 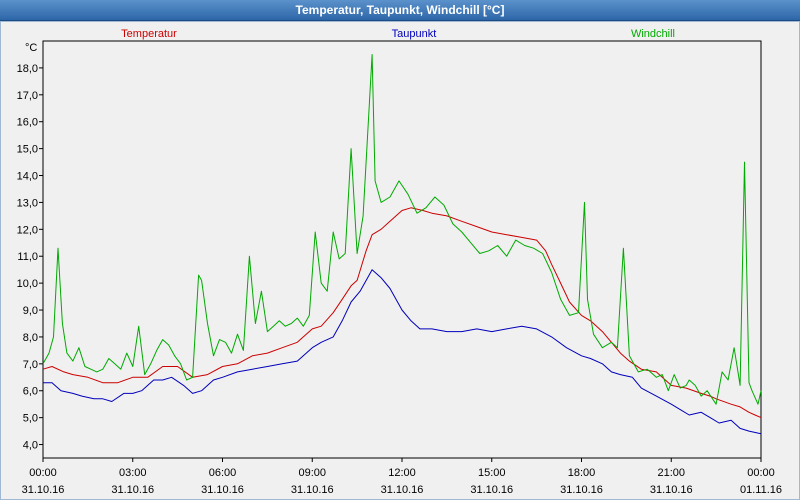 I want to click on y-axis-unit: °C, so click(x=31, y=48).